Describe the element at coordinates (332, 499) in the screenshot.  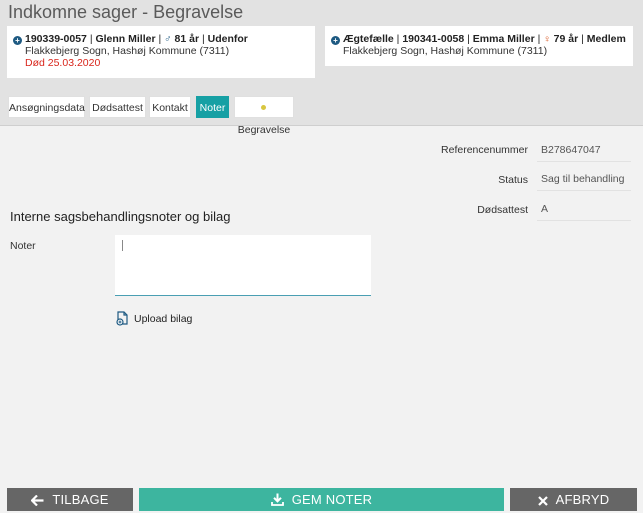
I see `save-label: GEM NOTER` at that location.